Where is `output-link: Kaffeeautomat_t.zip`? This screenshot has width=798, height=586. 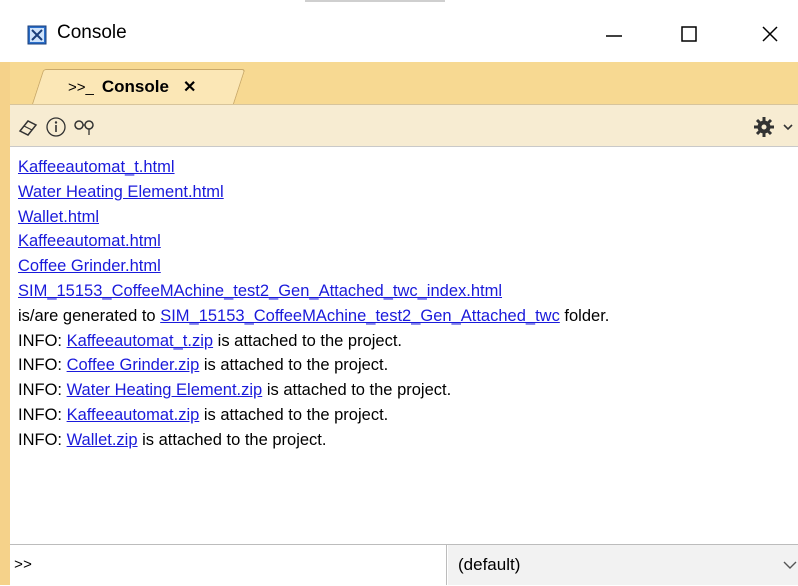
output-link: Kaffeeautomat_t.zip is located at coordinates (140, 341).